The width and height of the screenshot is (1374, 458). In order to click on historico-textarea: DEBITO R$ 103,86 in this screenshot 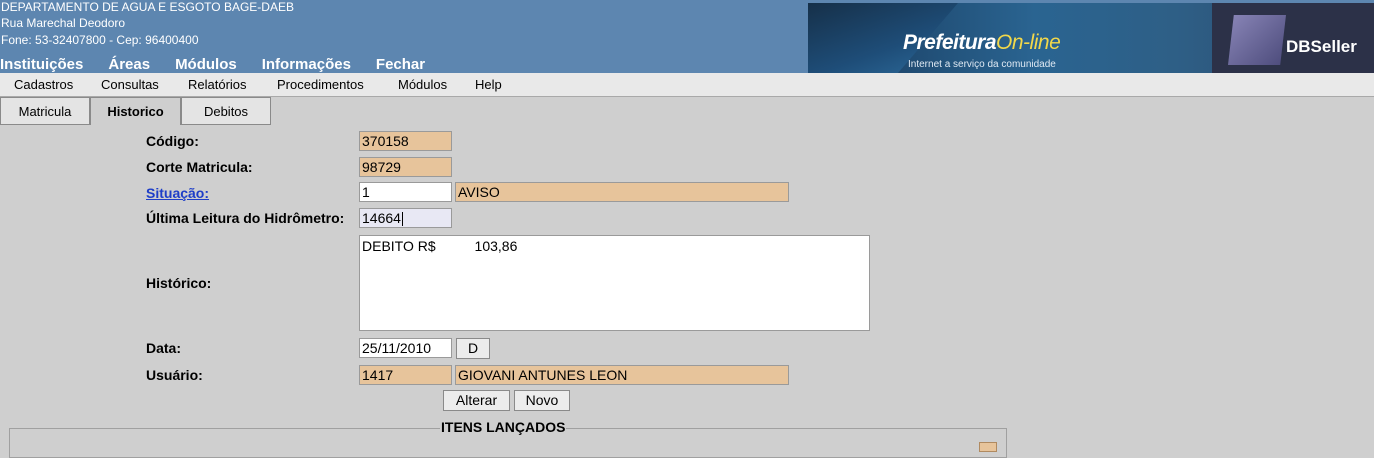, I will do `click(614, 283)`.